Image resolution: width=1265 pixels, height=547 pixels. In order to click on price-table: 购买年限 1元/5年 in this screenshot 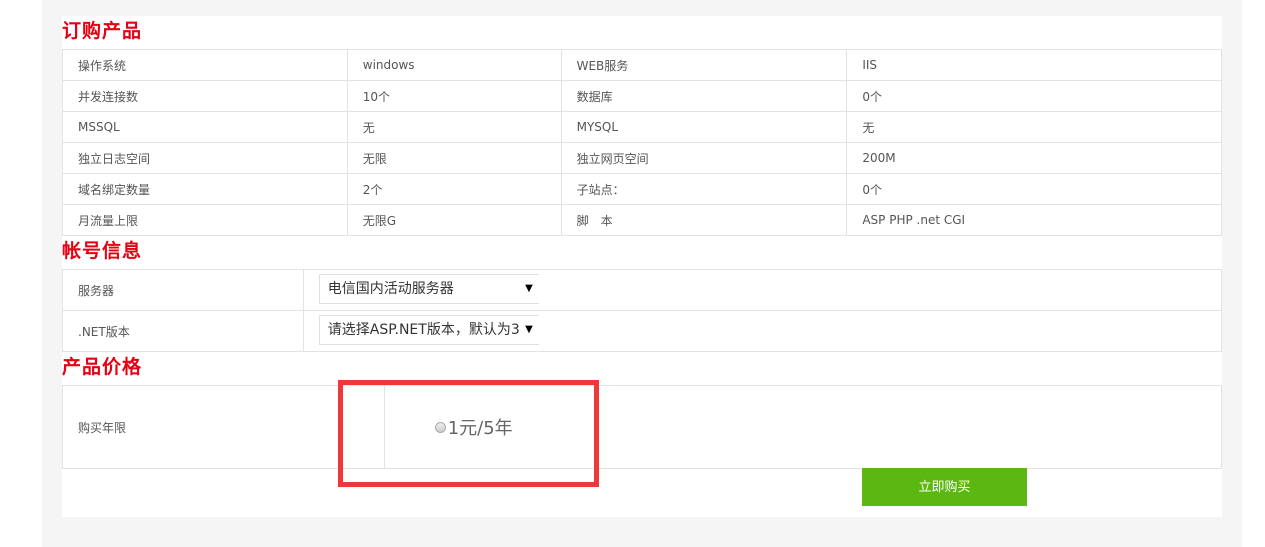, I will do `click(642, 427)`.